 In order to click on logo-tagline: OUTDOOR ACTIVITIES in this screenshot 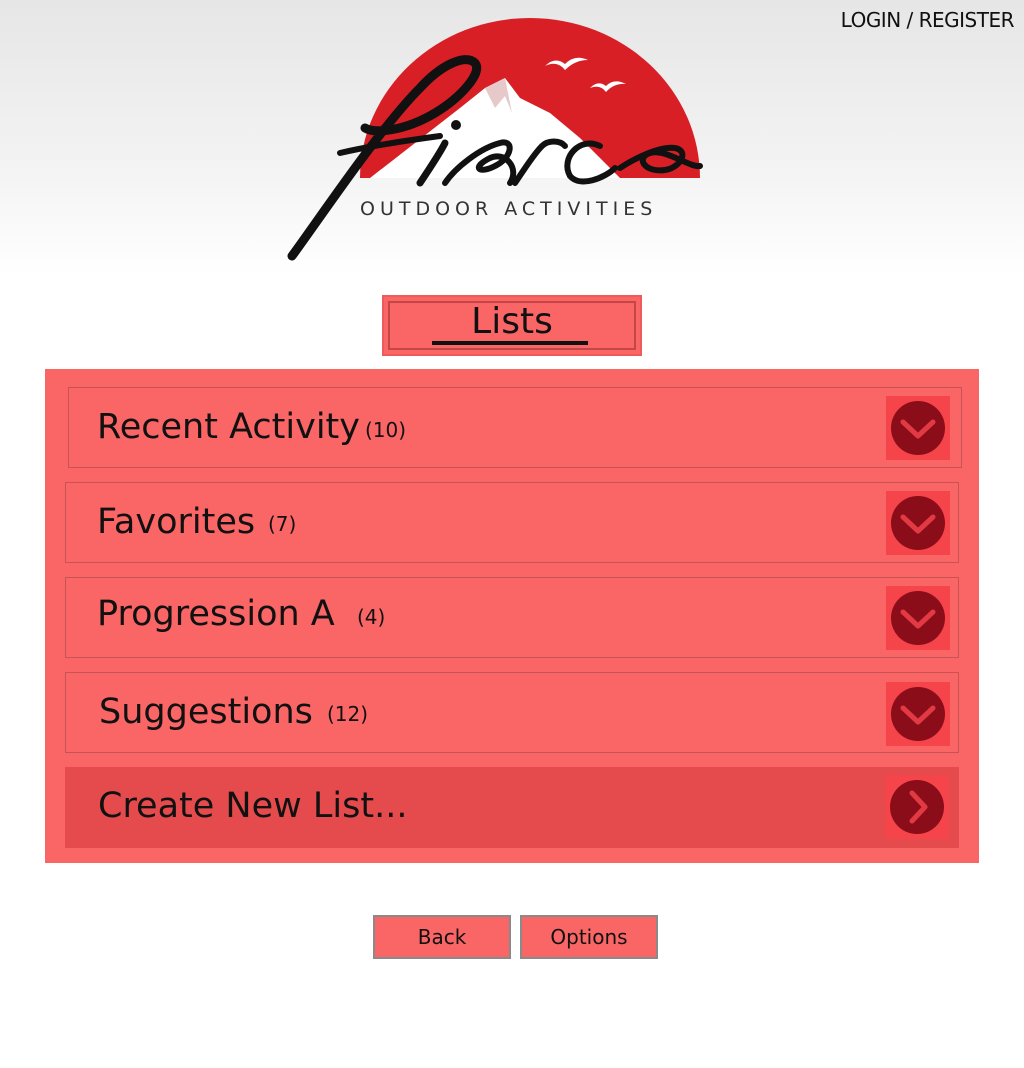, I will do `click(508, 209)`.